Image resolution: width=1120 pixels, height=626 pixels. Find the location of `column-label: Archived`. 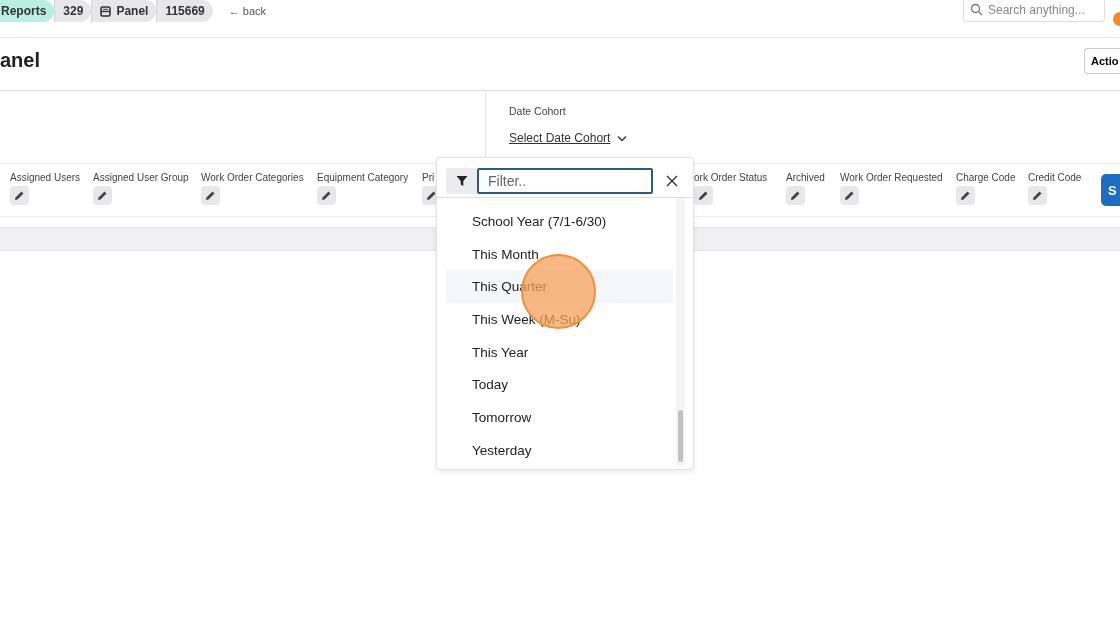

column-label: Archived is located at coordinates (805, 177).